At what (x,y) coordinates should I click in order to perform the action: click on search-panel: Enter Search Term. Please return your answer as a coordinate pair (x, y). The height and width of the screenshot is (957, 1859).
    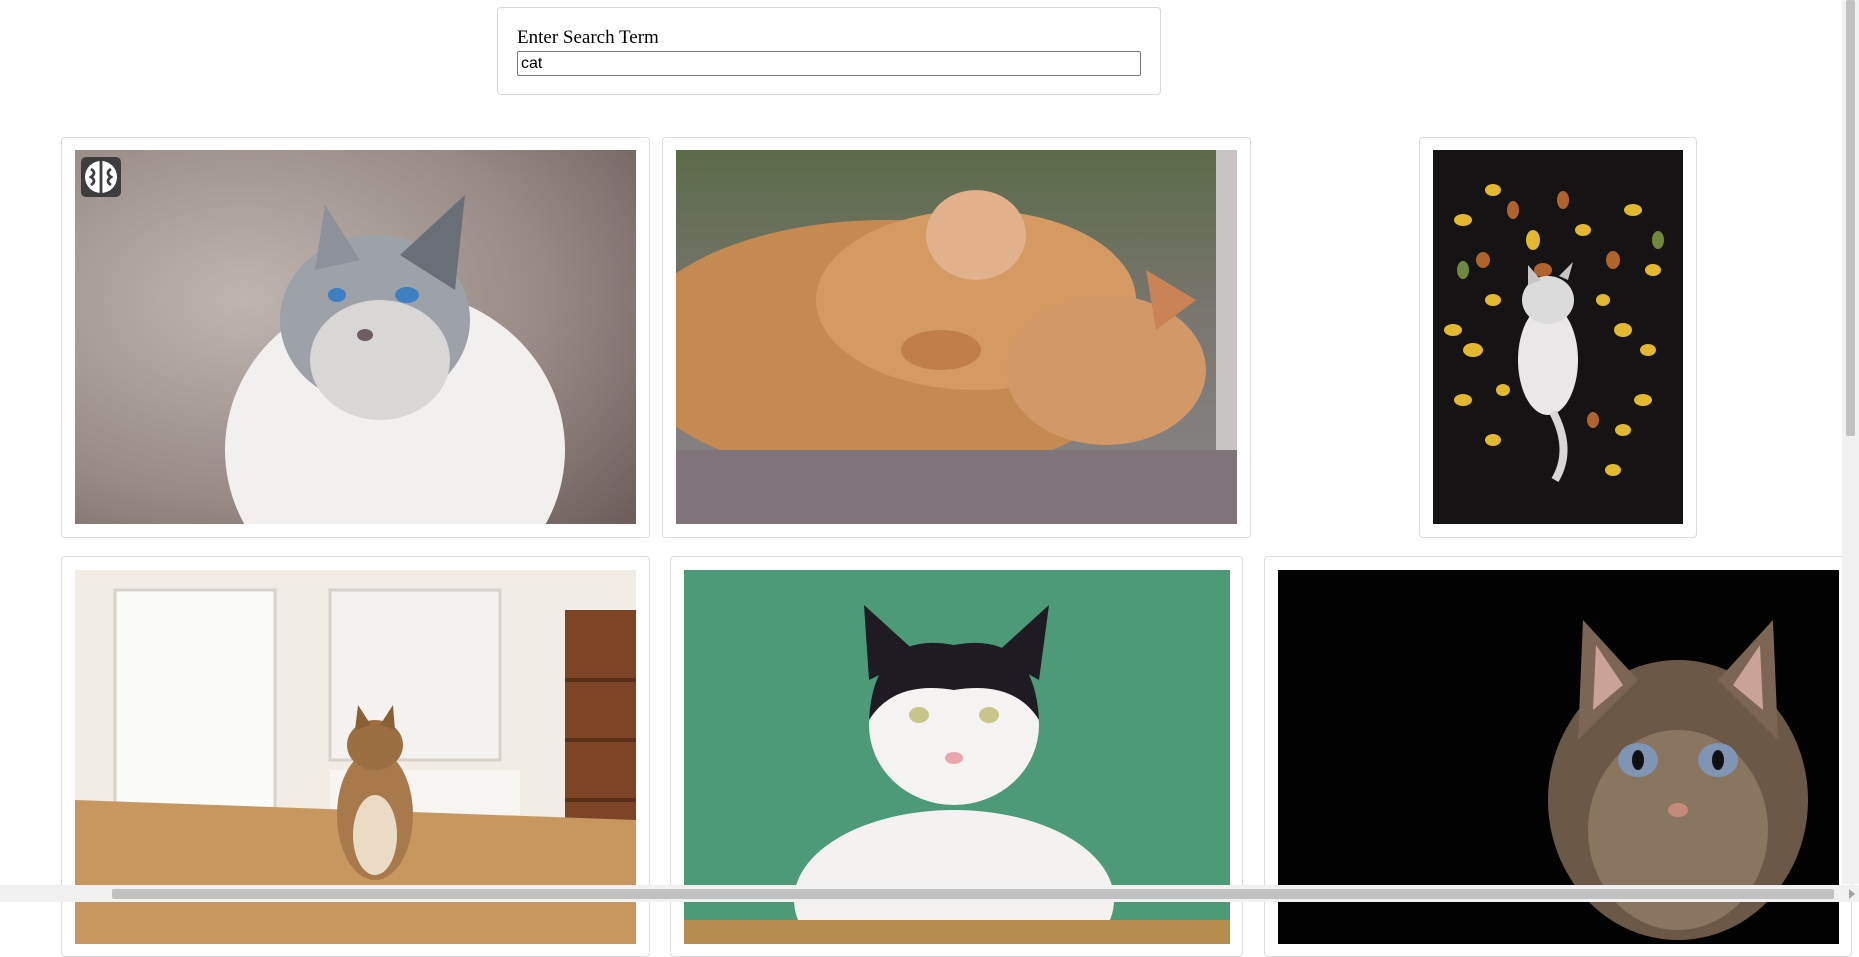
    Looking at the image, I should click on (829, 51).